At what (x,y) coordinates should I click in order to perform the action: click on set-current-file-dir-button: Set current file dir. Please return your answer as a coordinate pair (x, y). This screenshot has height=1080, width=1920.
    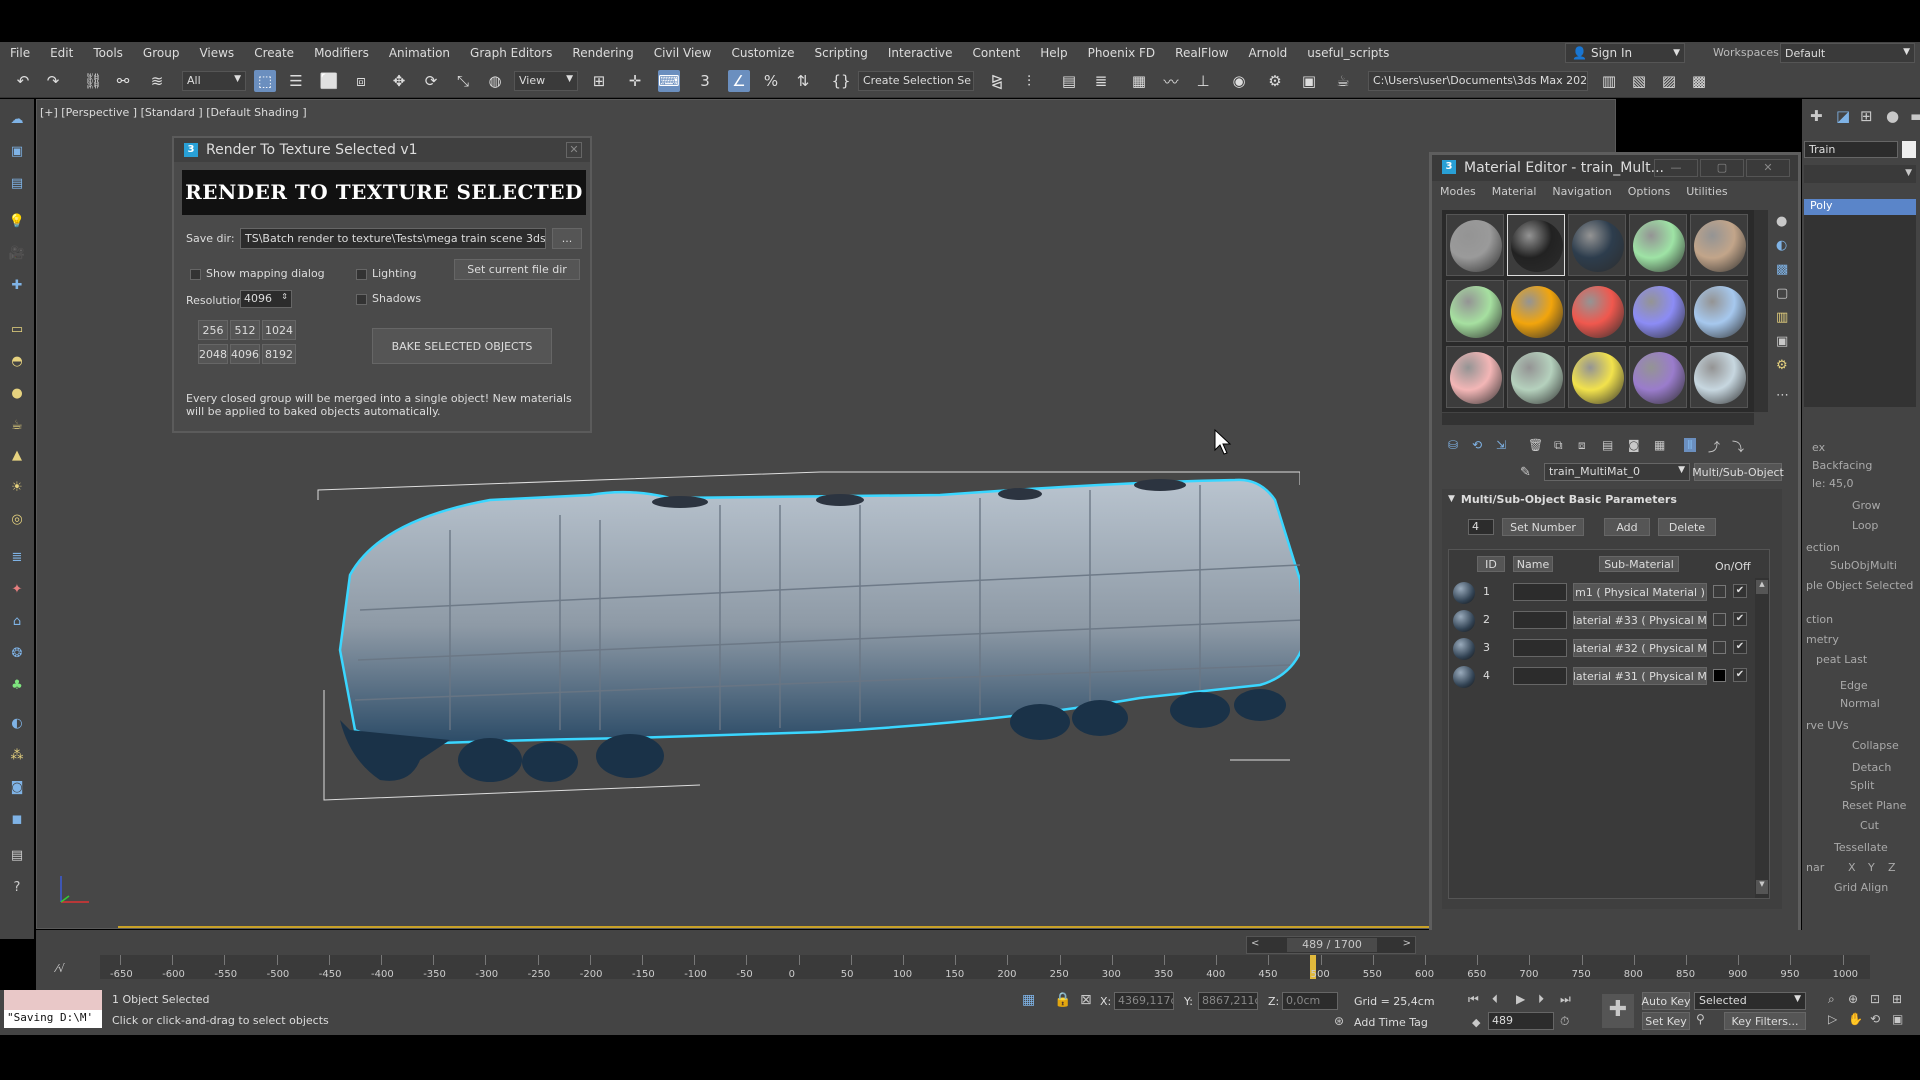
    Looking at the image, I should click on (517, 269).